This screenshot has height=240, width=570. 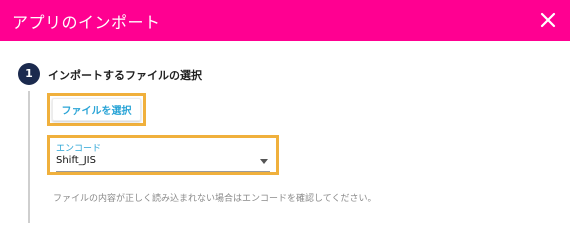 I want to click on close-icon, so click(x=548, y=20).